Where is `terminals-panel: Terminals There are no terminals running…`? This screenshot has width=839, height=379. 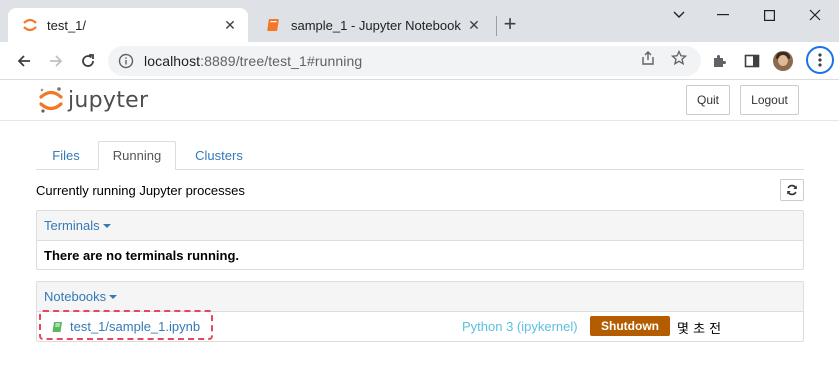 terminals-panel: Terminals There are no terminals running… is located at coordinates (420, 240).